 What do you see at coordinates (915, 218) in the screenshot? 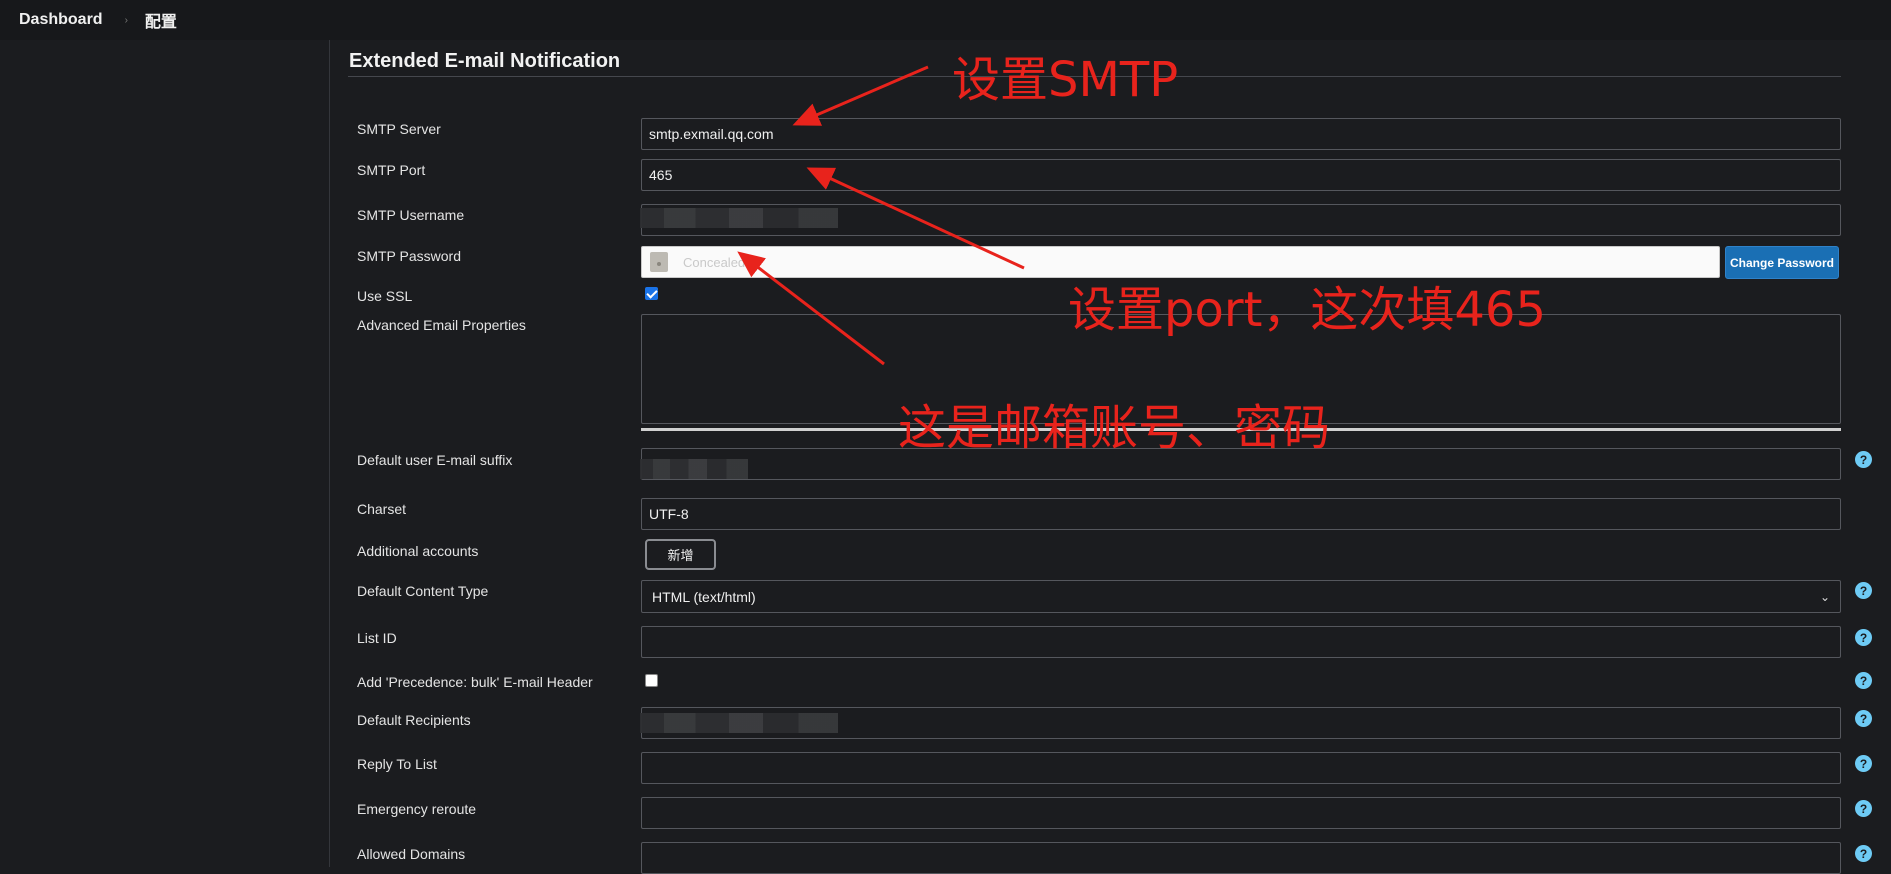
I see `arrow-port` at bounding box center [915, 218].